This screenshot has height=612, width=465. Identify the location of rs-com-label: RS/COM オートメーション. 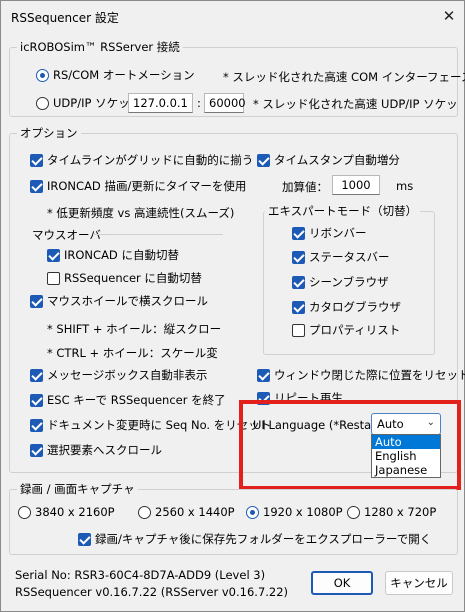
(124, 75).